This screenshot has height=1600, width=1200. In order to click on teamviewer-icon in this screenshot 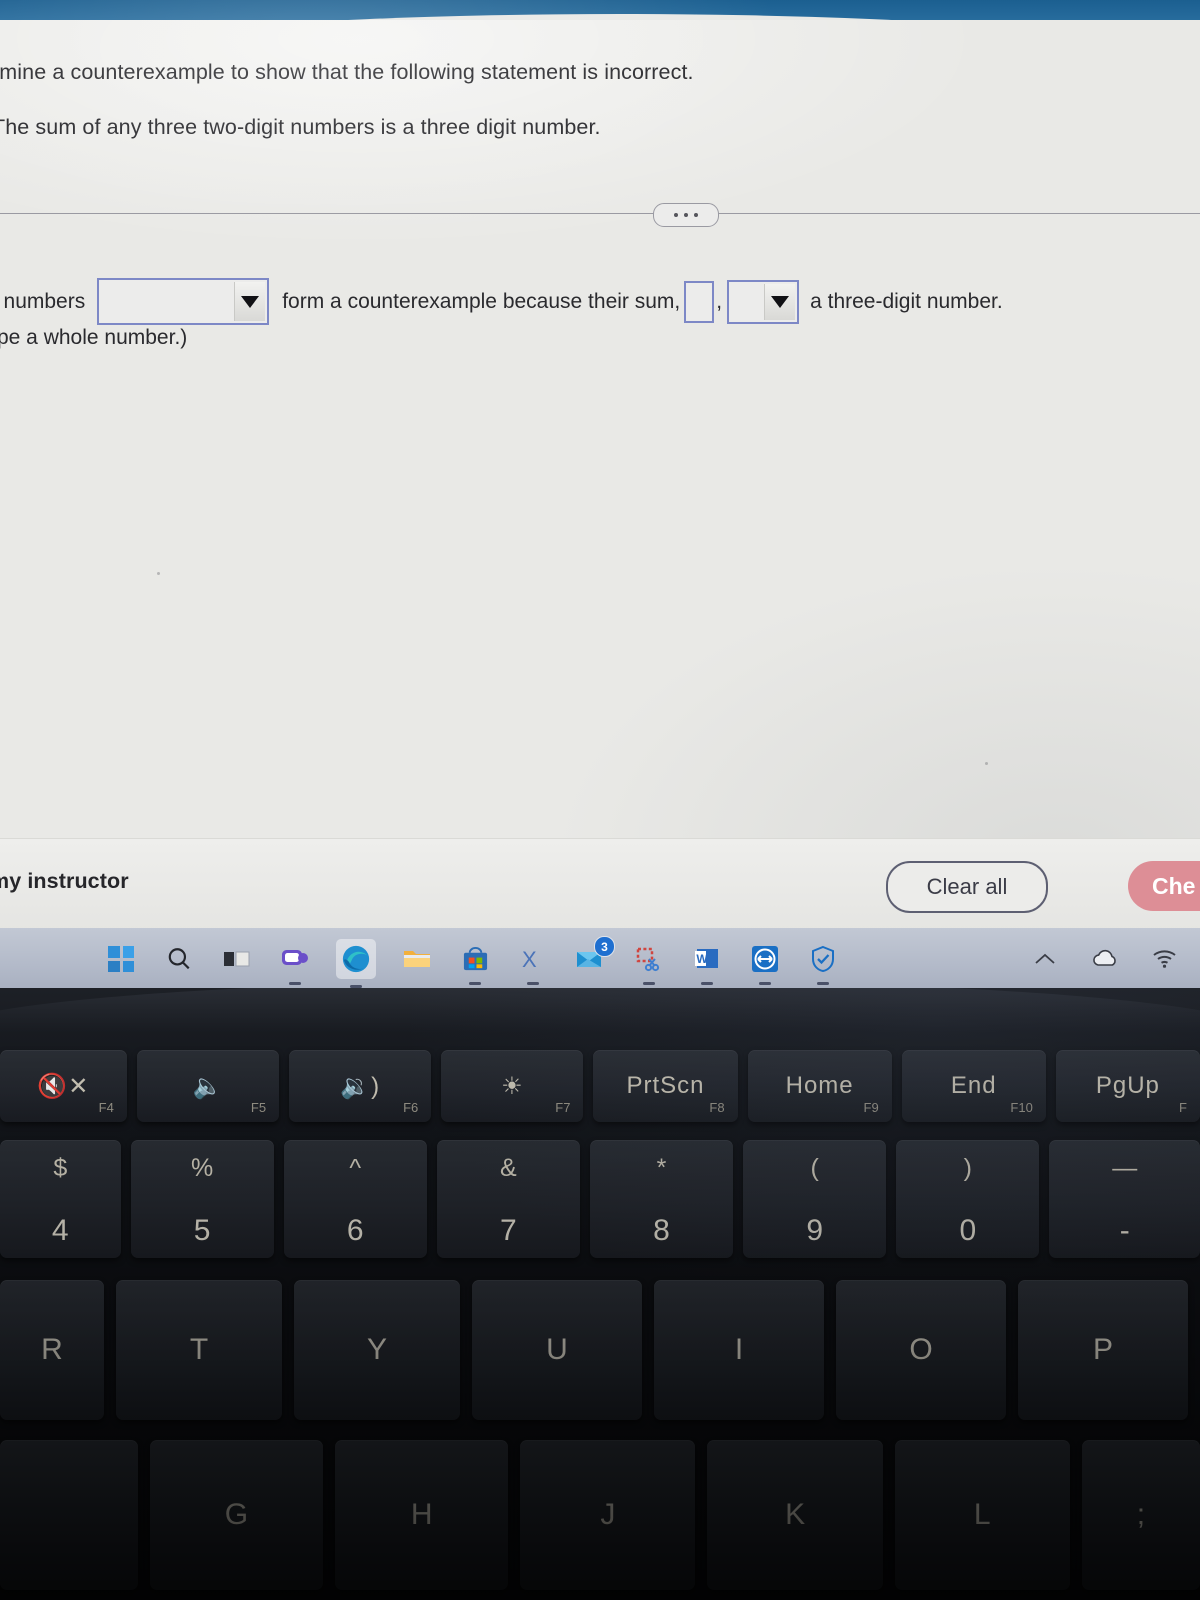, I will do `click(765, 959)`.